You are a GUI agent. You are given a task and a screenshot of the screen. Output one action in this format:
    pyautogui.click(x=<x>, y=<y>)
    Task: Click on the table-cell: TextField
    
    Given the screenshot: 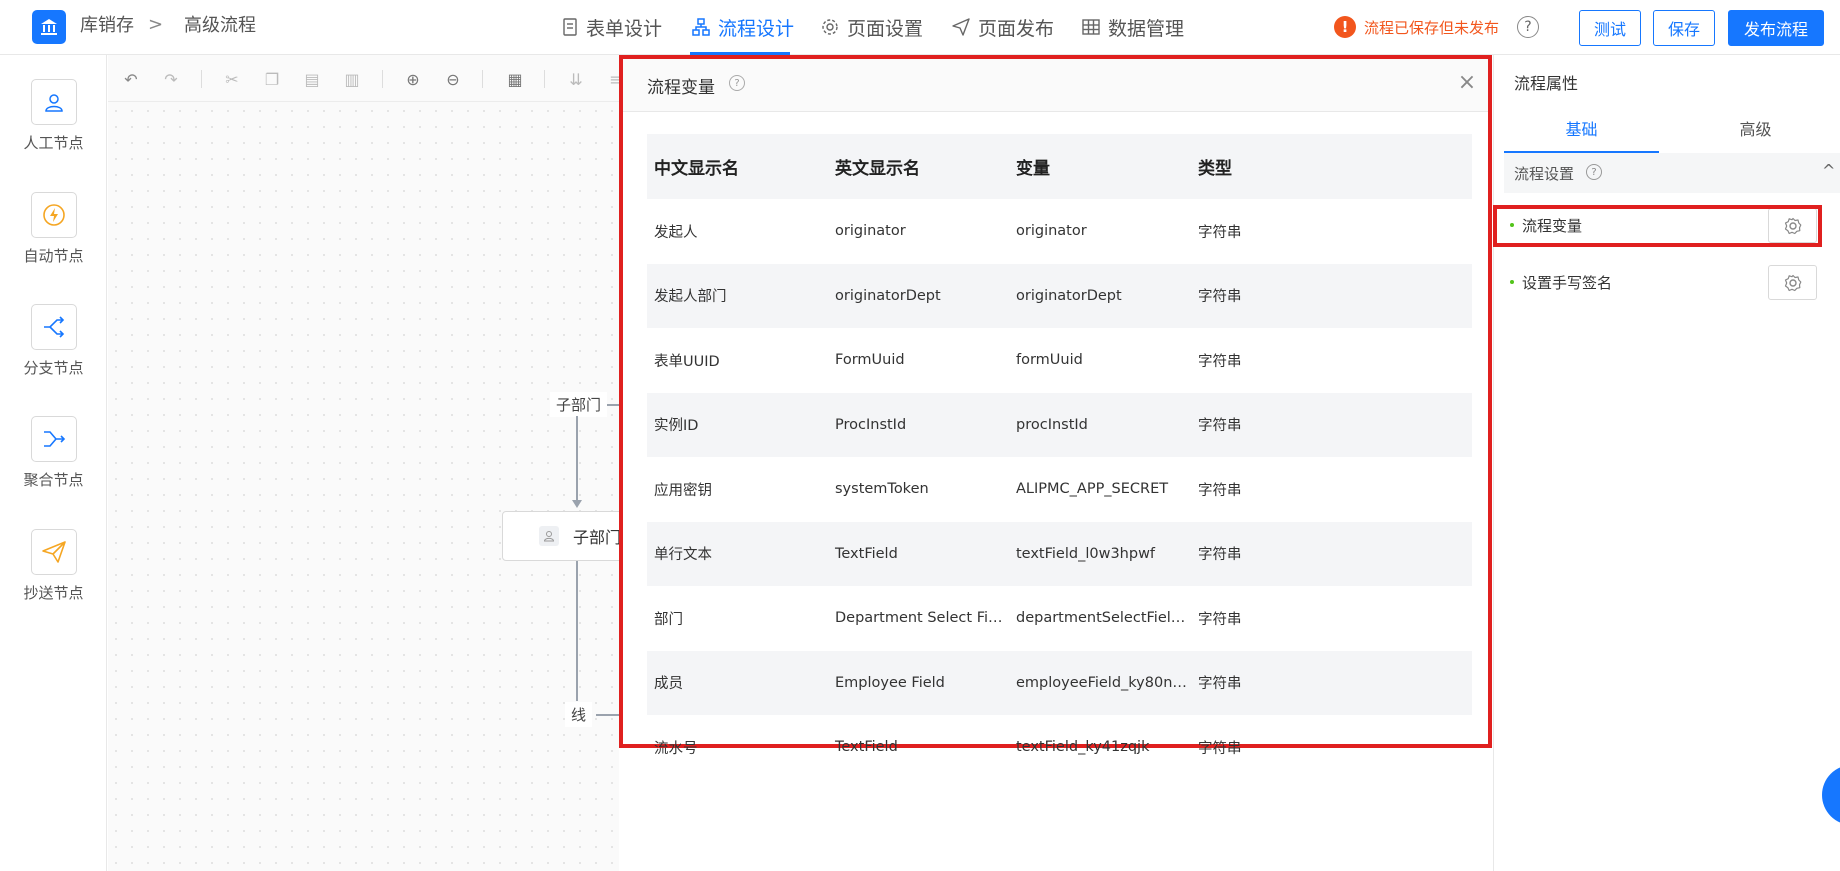 What is the action you would take?
    pyautogui.click(x=866, y=747)
    